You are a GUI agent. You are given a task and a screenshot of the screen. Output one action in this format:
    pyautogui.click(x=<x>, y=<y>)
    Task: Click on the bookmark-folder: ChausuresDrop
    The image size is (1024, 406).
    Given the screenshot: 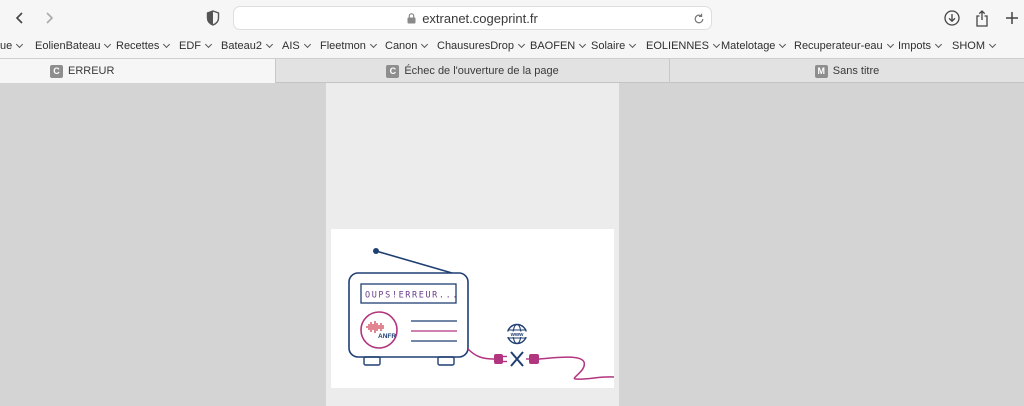 What is the action you would take?
    pyautogui.click(x=481, y=46)
    